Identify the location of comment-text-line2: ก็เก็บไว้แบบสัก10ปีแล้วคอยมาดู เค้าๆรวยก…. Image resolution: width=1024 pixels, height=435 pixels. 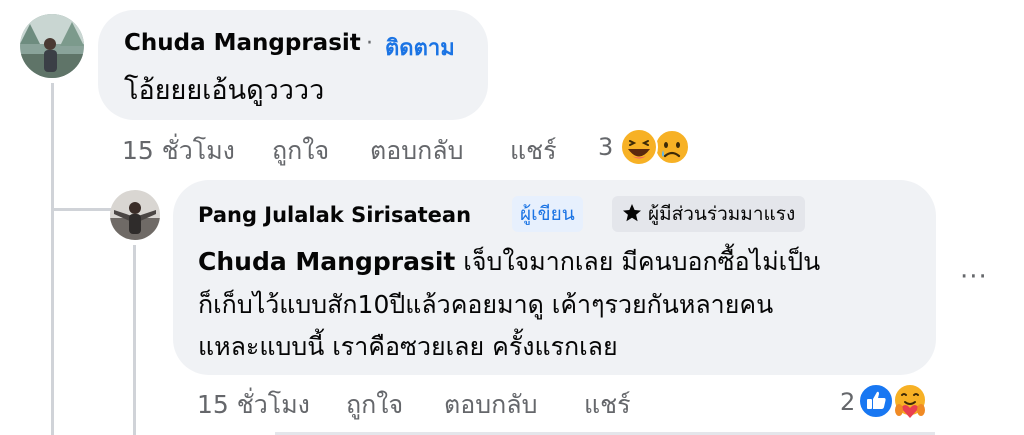
(486, 304).